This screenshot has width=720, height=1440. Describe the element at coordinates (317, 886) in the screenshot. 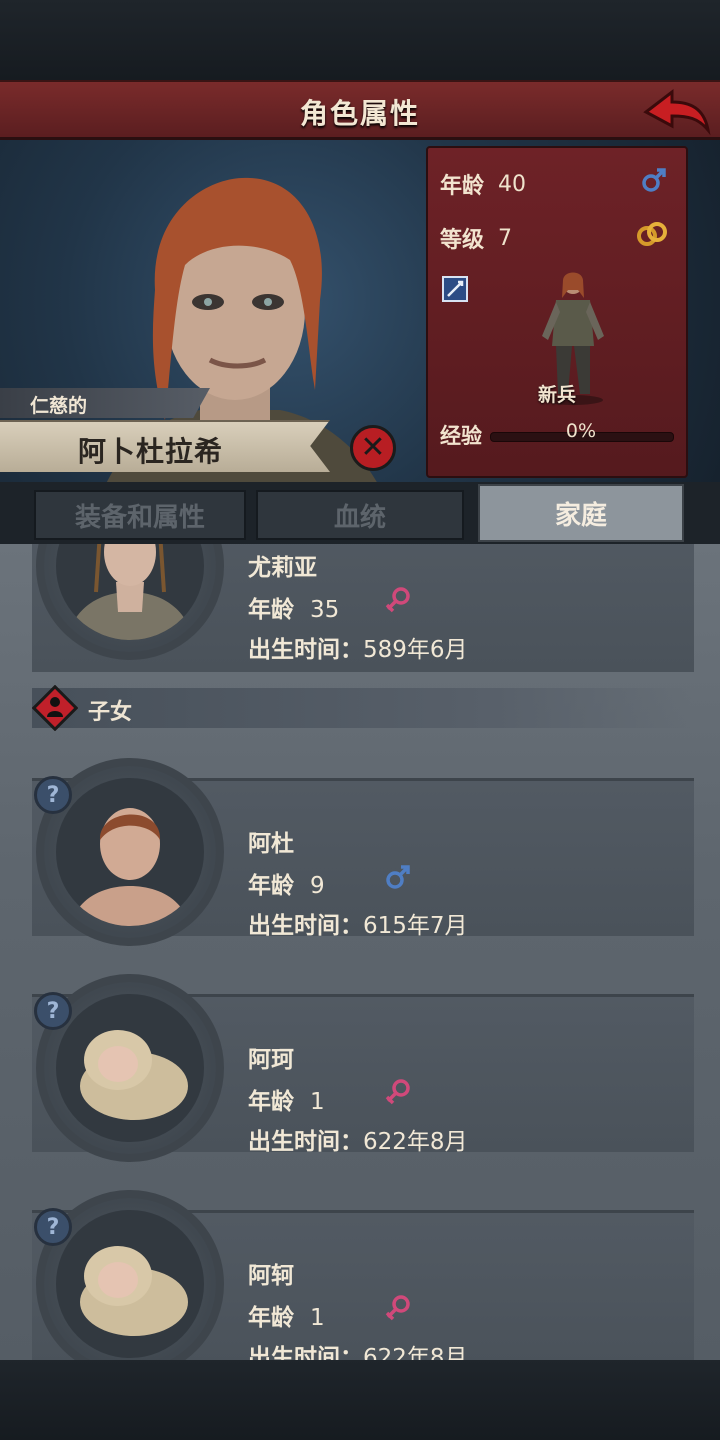

I see `age-value: 9` at that location.